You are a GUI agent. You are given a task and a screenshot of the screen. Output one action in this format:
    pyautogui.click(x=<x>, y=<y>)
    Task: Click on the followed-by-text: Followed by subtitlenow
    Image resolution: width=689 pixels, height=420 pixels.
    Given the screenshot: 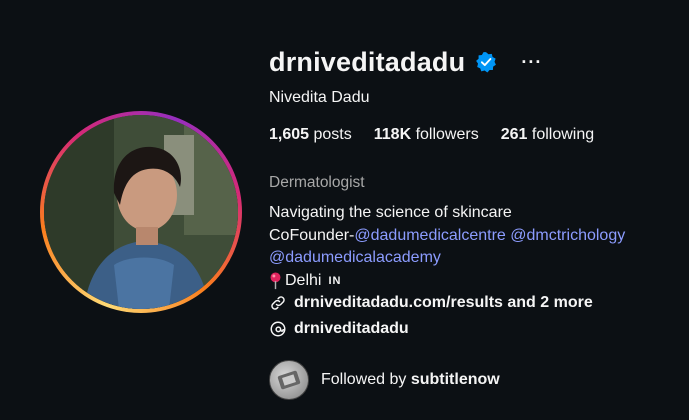 What is the action you would take?
    pyautogui.click(x=410, y=380)
    